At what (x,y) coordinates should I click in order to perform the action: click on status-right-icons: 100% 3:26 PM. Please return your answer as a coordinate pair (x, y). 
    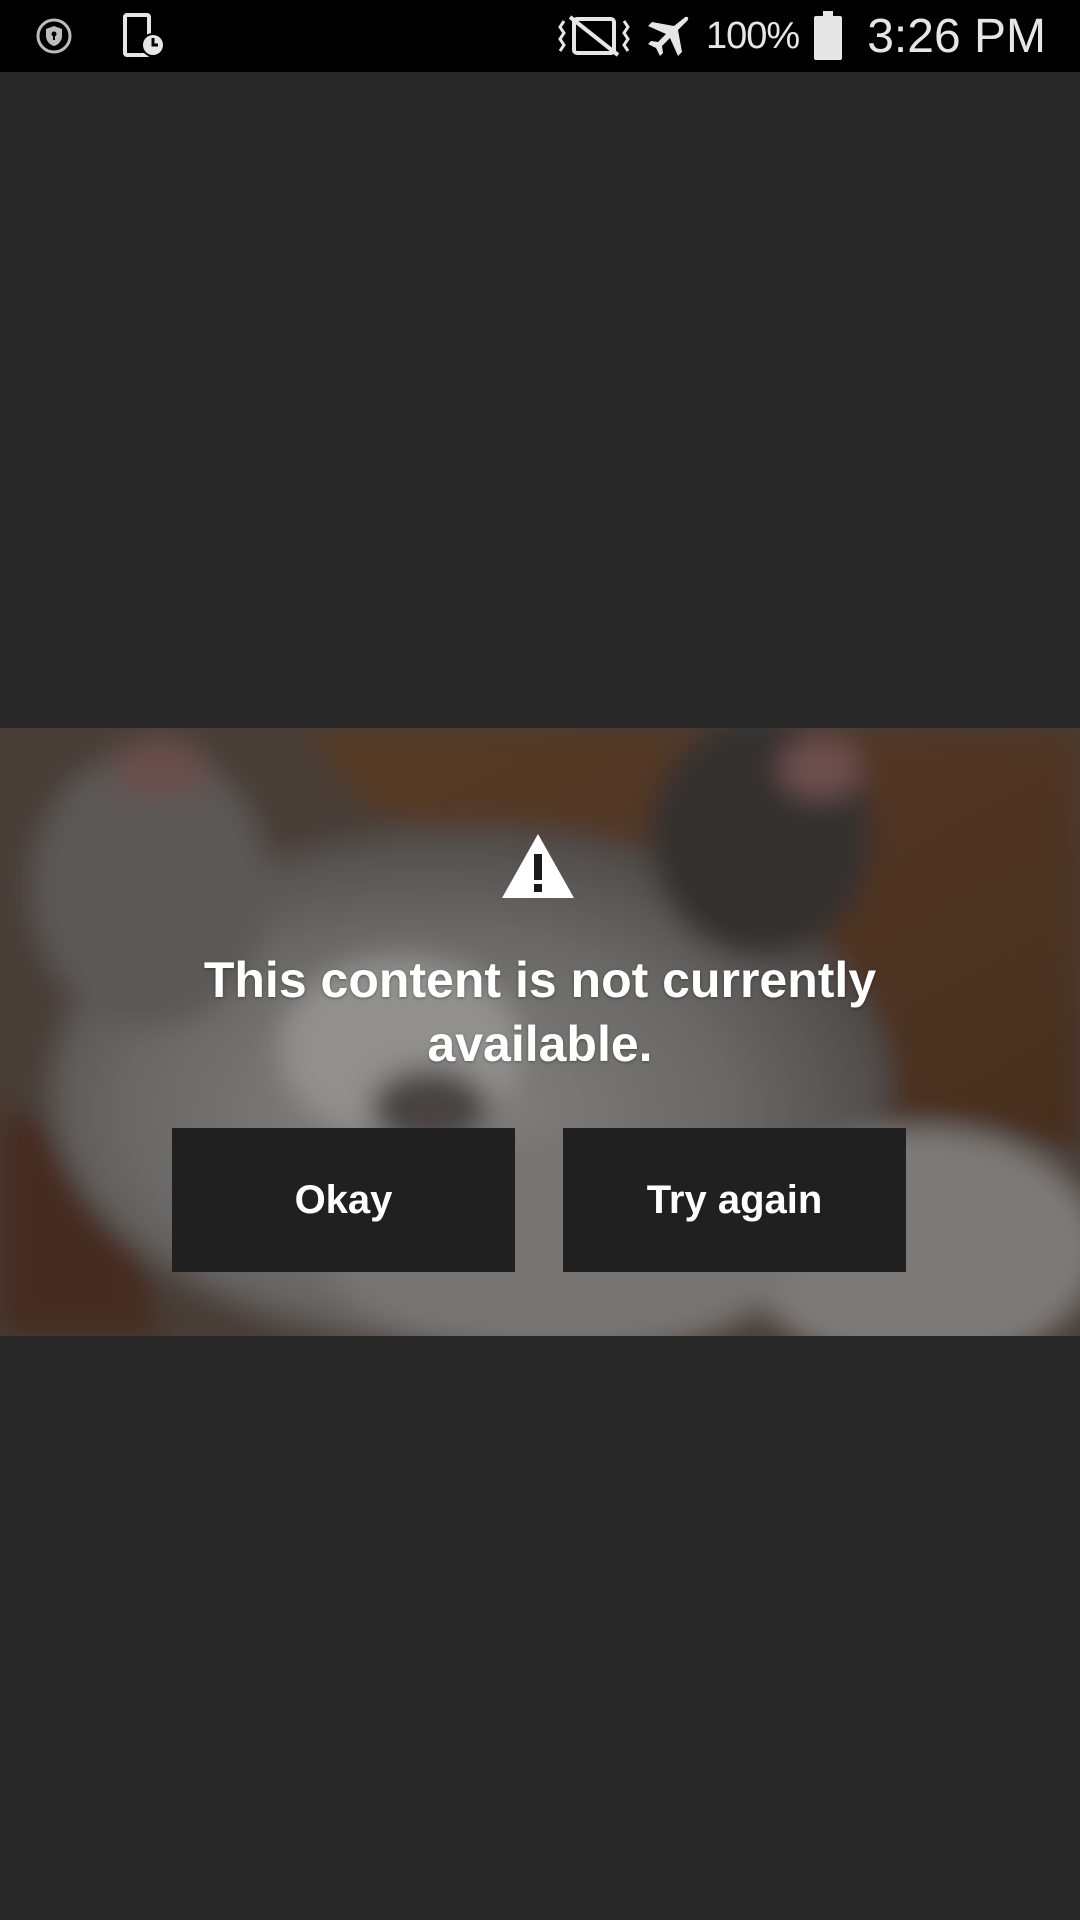
    Looking at the image, I should click on (802, 36).